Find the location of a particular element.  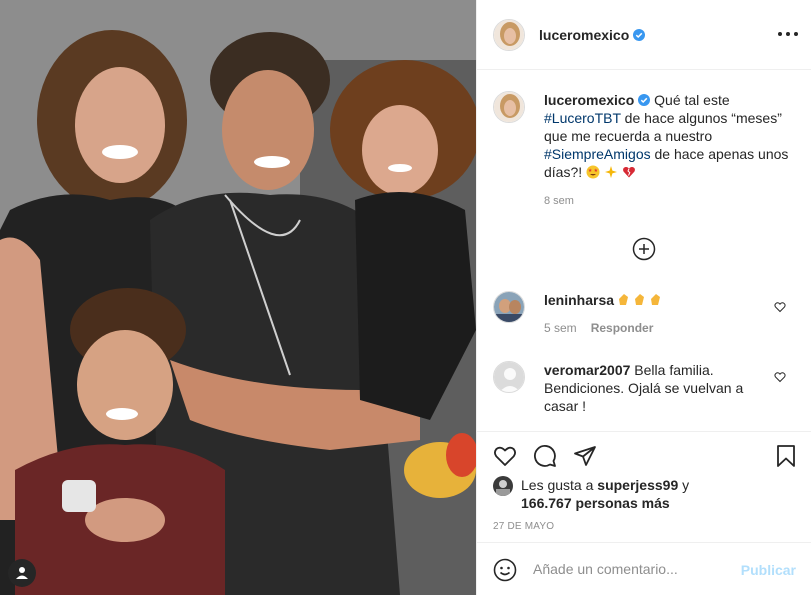

author-avatar-image is located at coordinates (509, 34).